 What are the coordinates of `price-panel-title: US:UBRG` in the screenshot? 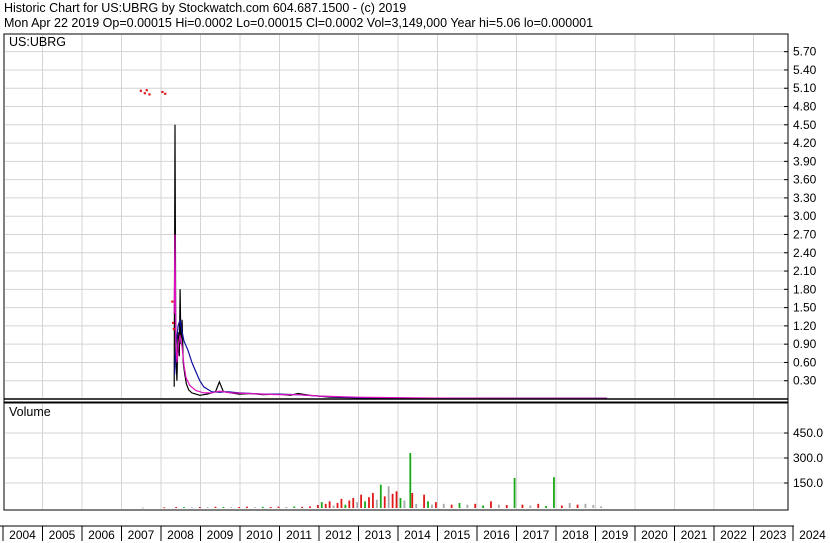 It's located at (37, 42).